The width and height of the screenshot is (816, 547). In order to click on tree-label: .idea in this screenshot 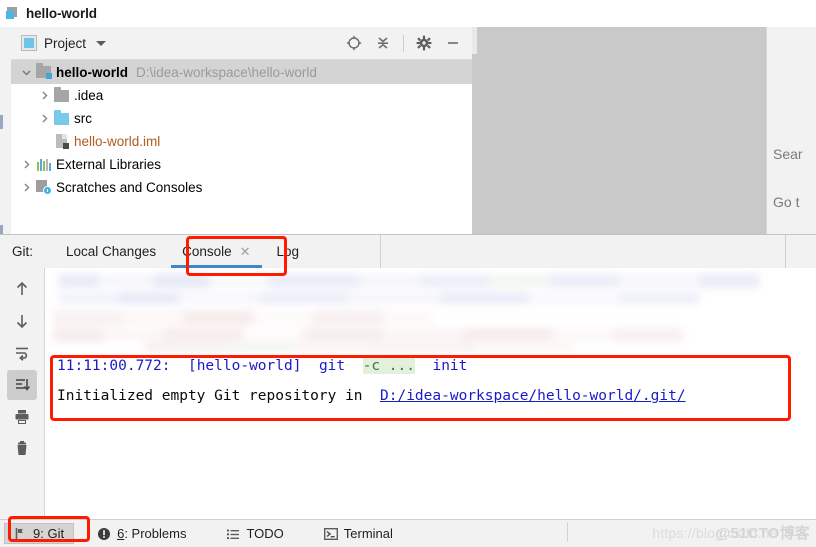, I will do `click(89, 95)`.